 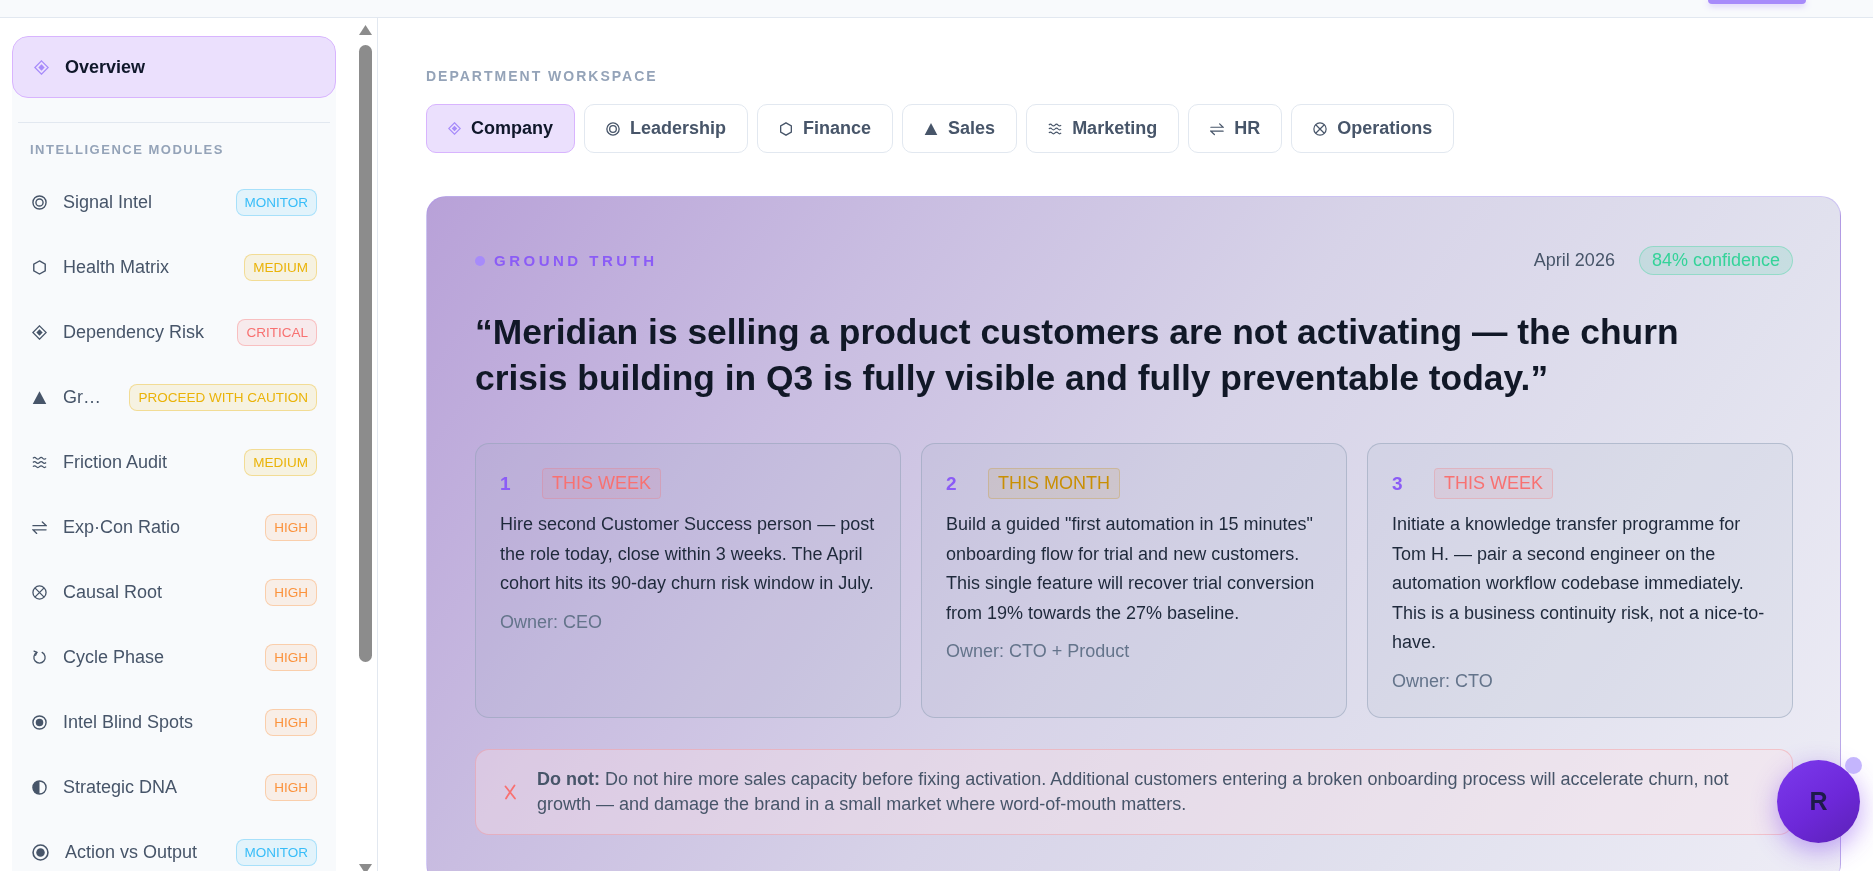 What do you see at coordinates (39, 787) in the screenshot?
I see `half-circle-icon` at bounding box center [39, 787].